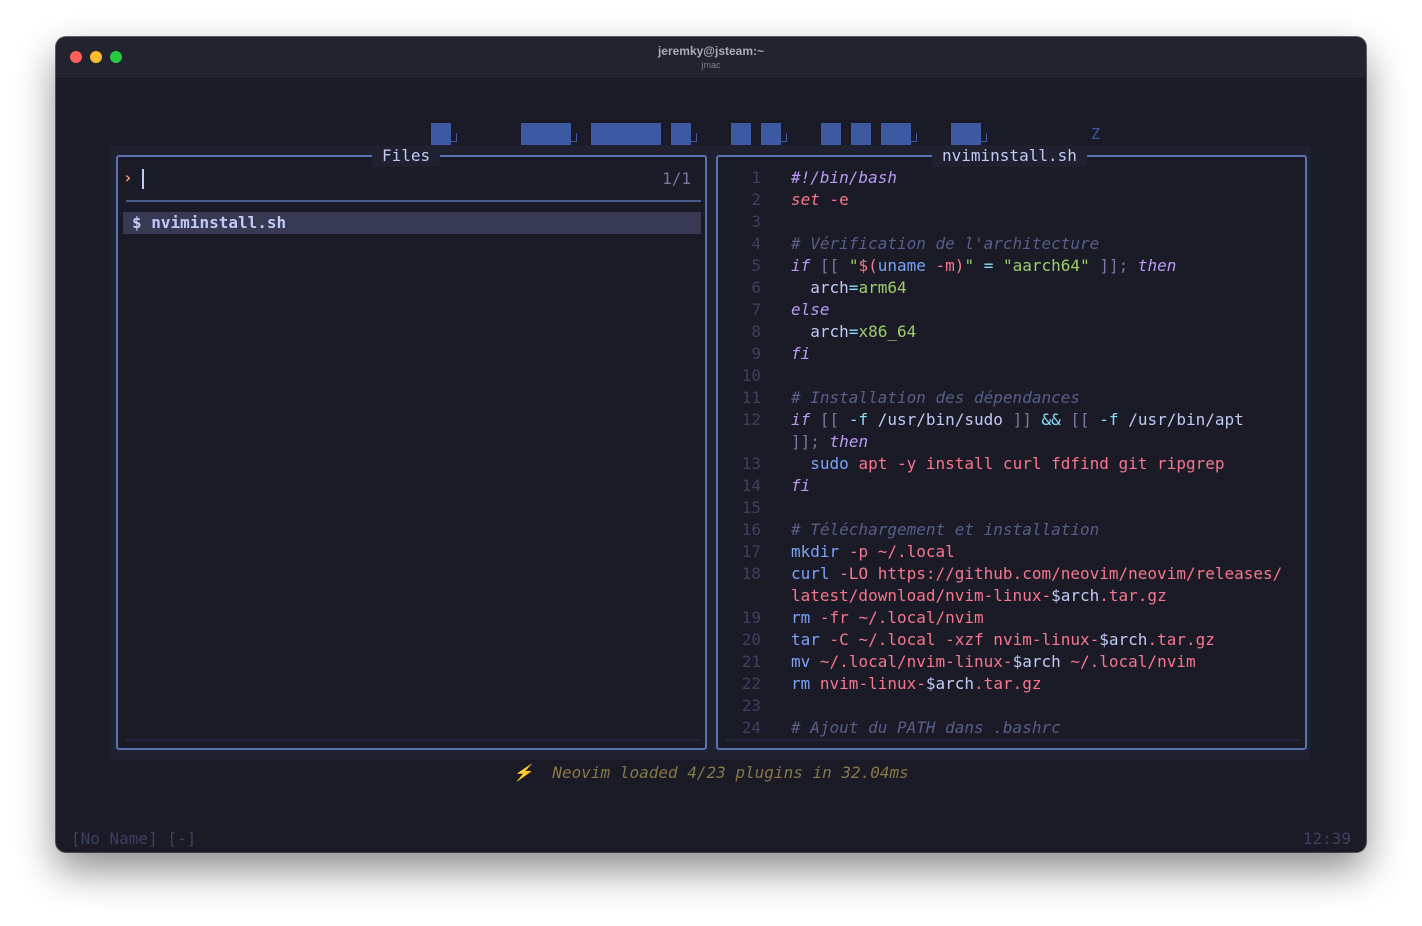  What do you see at coordinates (711, 65) in the screenshot?
I see `window-subtitle: jmac` at bounding box center [711, 65].